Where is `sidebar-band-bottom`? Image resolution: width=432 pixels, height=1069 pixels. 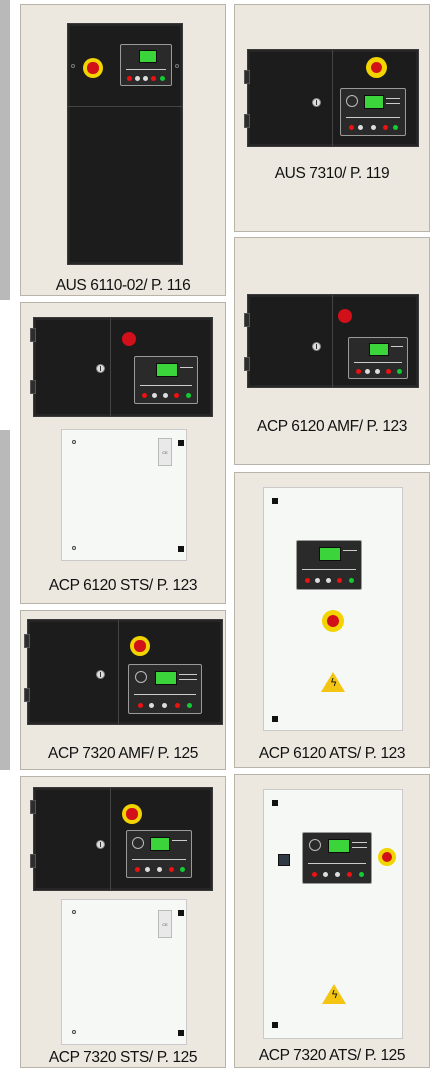
sidebar-band-bottom is located at coordinates (5, 600).